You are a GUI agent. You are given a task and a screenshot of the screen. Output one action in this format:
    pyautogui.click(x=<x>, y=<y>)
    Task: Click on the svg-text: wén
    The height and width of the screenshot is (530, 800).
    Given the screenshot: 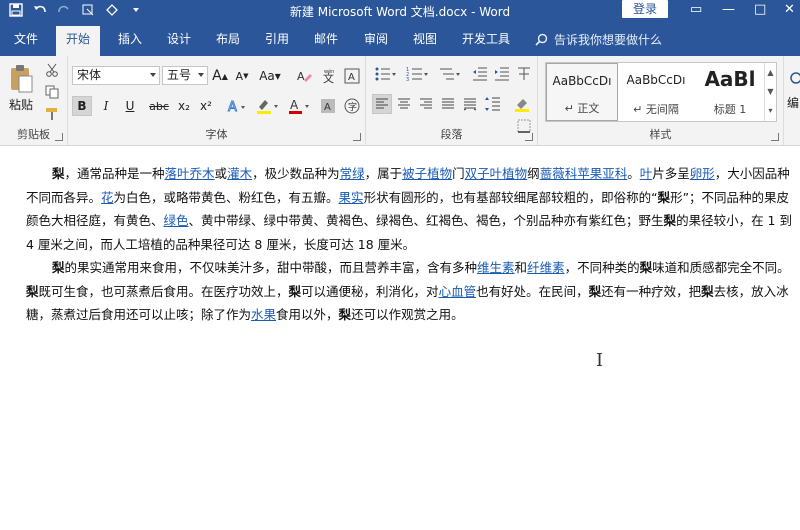 What is the action you would take?
    pyautogui.click(x=329, y=71)
    